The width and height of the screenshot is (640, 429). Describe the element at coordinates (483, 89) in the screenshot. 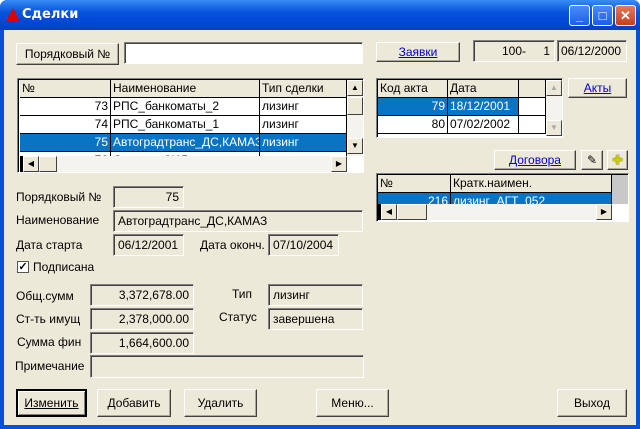

I see `col-header-date: Дата` at that location.